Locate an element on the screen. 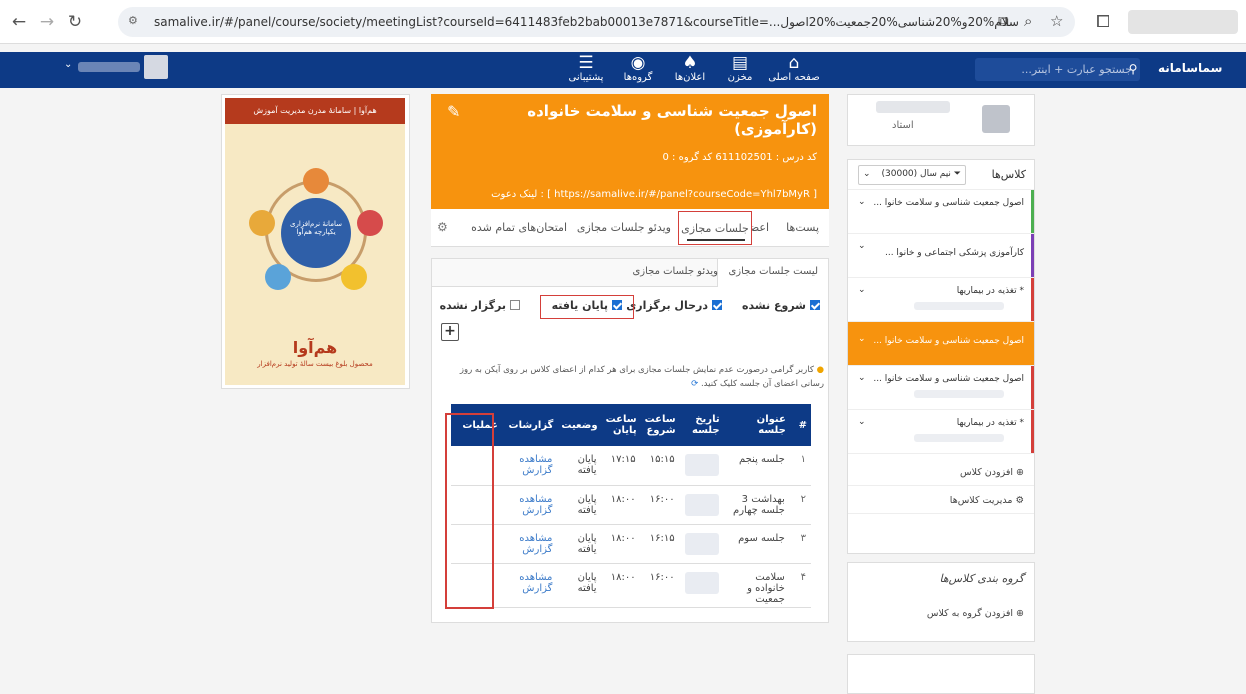 This screenshot has width=1246, height=694. class-groups-panel: گروه بندی کلاس‌ها ⊕ افزودن گروه به کلاس is located at coordinates (941, 602).